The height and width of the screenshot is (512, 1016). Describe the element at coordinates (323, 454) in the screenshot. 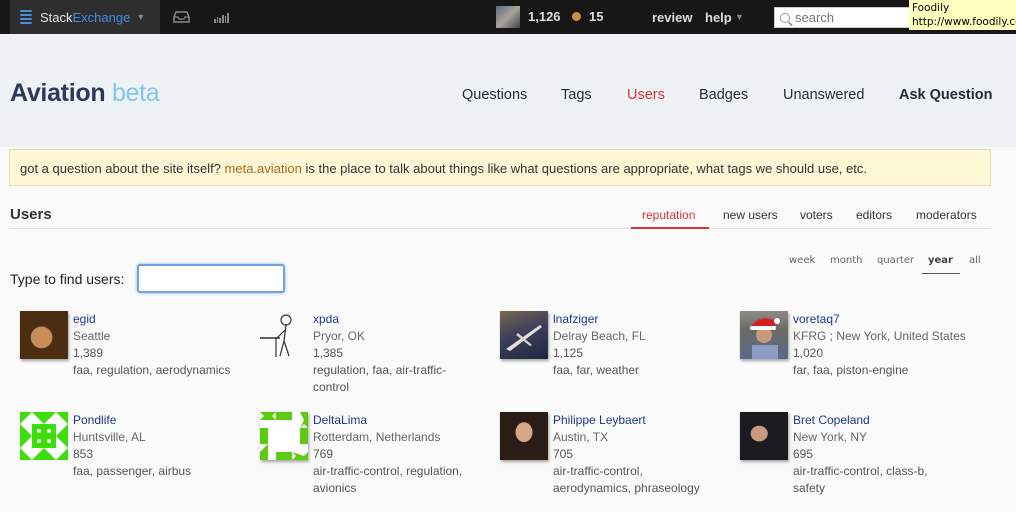

I see `user-reputation: 769` at that location.